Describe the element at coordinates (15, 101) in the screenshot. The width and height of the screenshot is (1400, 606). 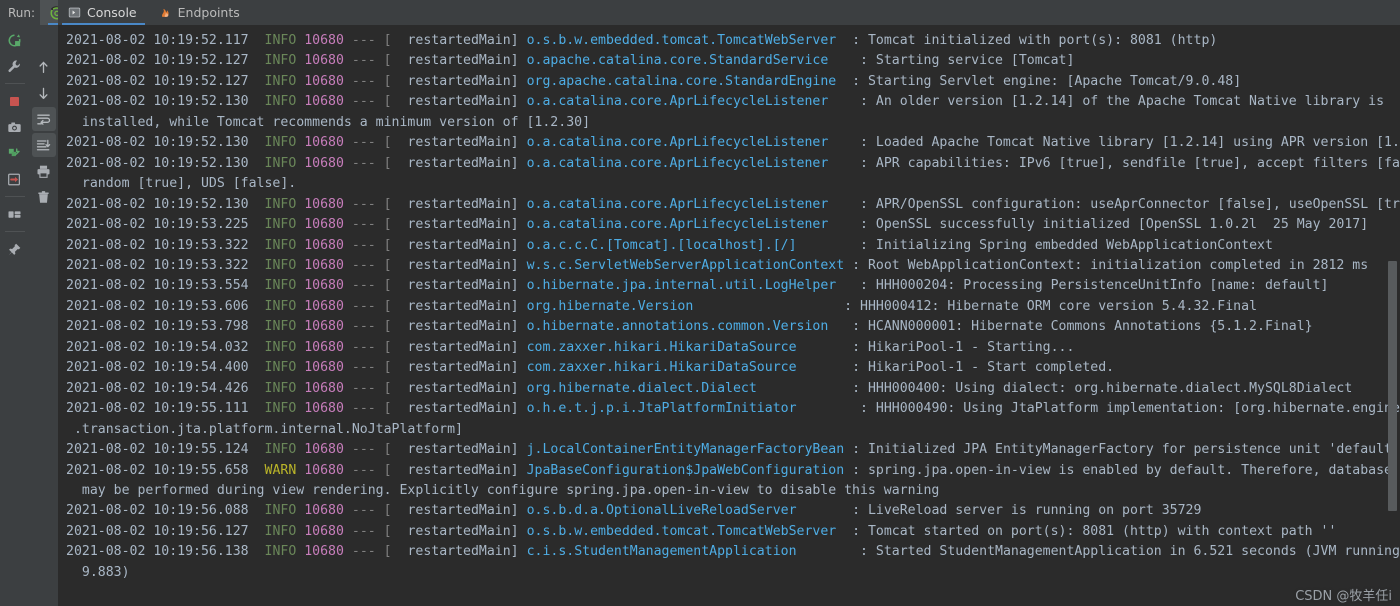
I see `stop-icon` at that location.